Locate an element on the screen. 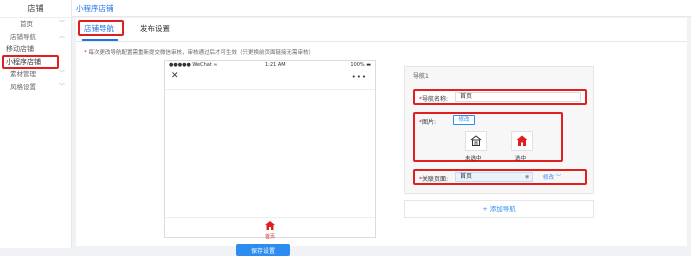 This screenshot has width=691, height=256. sidebar-item-label: 素材管理 is located at coordinates (23, 74).